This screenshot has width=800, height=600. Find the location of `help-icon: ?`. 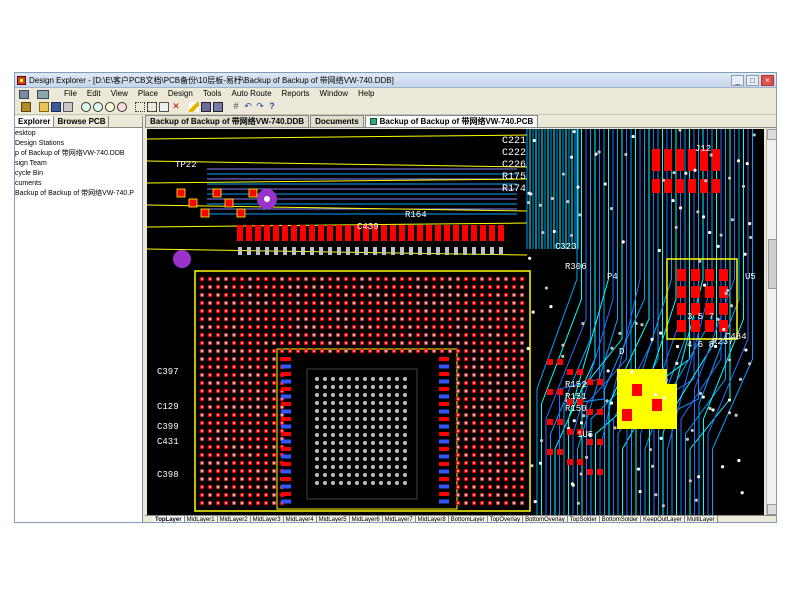

help-icon: ? is located at coordinates (272, 107).